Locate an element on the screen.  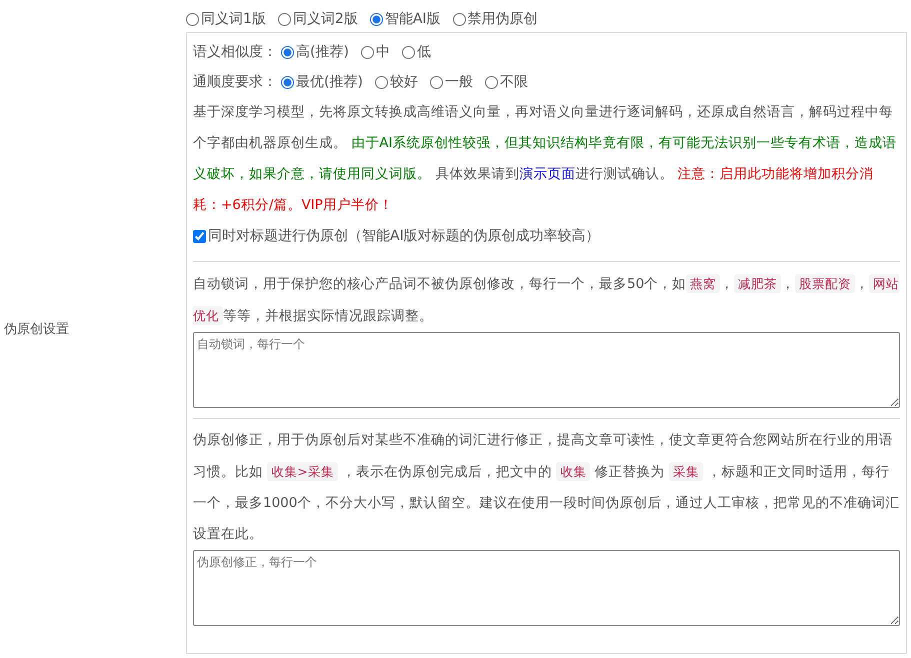
radio-label: 中 is located at coordinates (383, 52).